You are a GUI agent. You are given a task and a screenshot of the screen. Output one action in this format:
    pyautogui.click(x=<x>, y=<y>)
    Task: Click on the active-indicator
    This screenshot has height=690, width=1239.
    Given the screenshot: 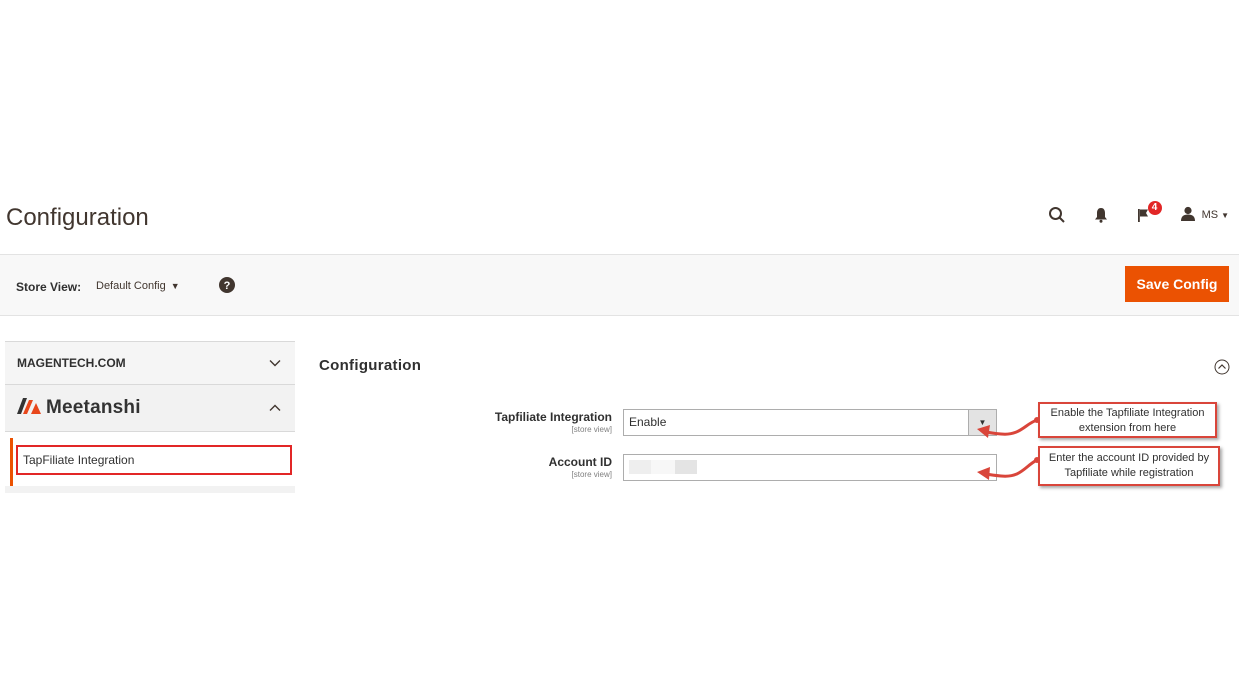 What is the action you would take?
    pyautogui.click(x=11, y=462)
    